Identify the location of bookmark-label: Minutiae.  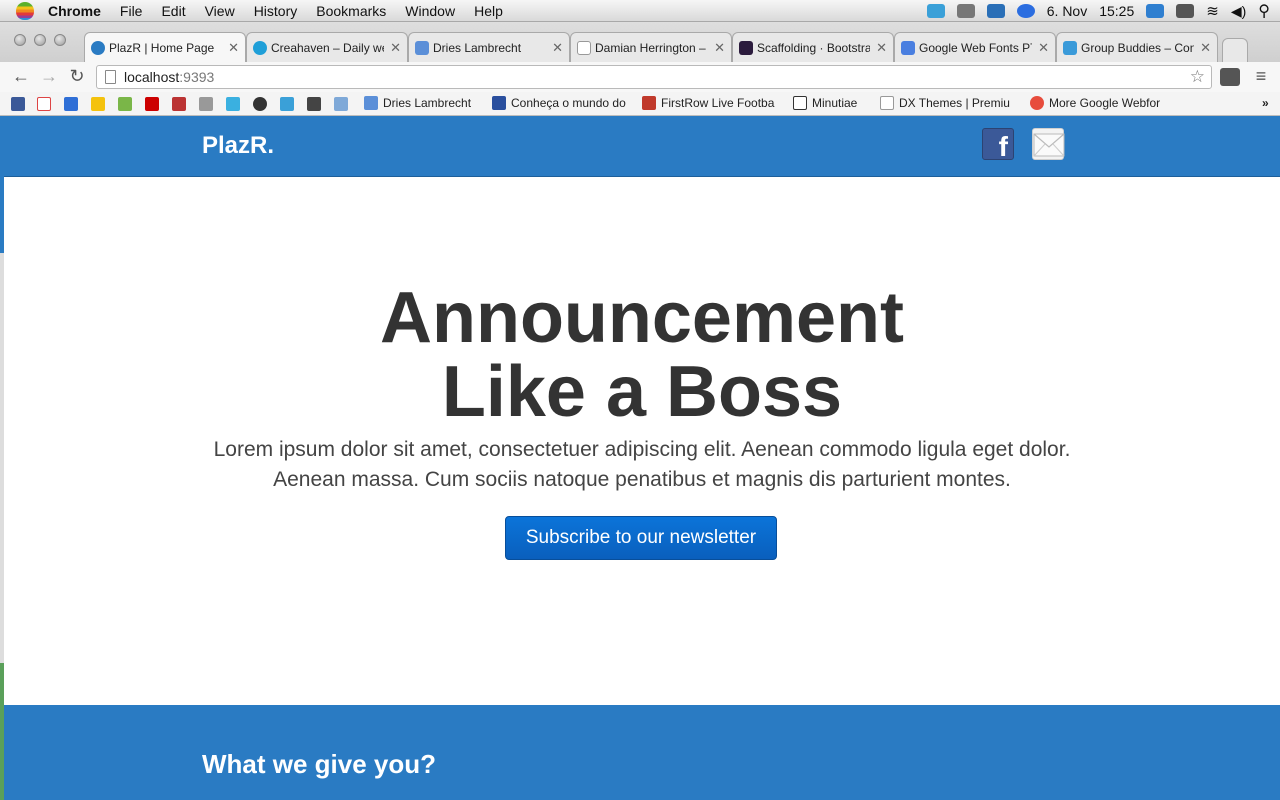
(835, 103).